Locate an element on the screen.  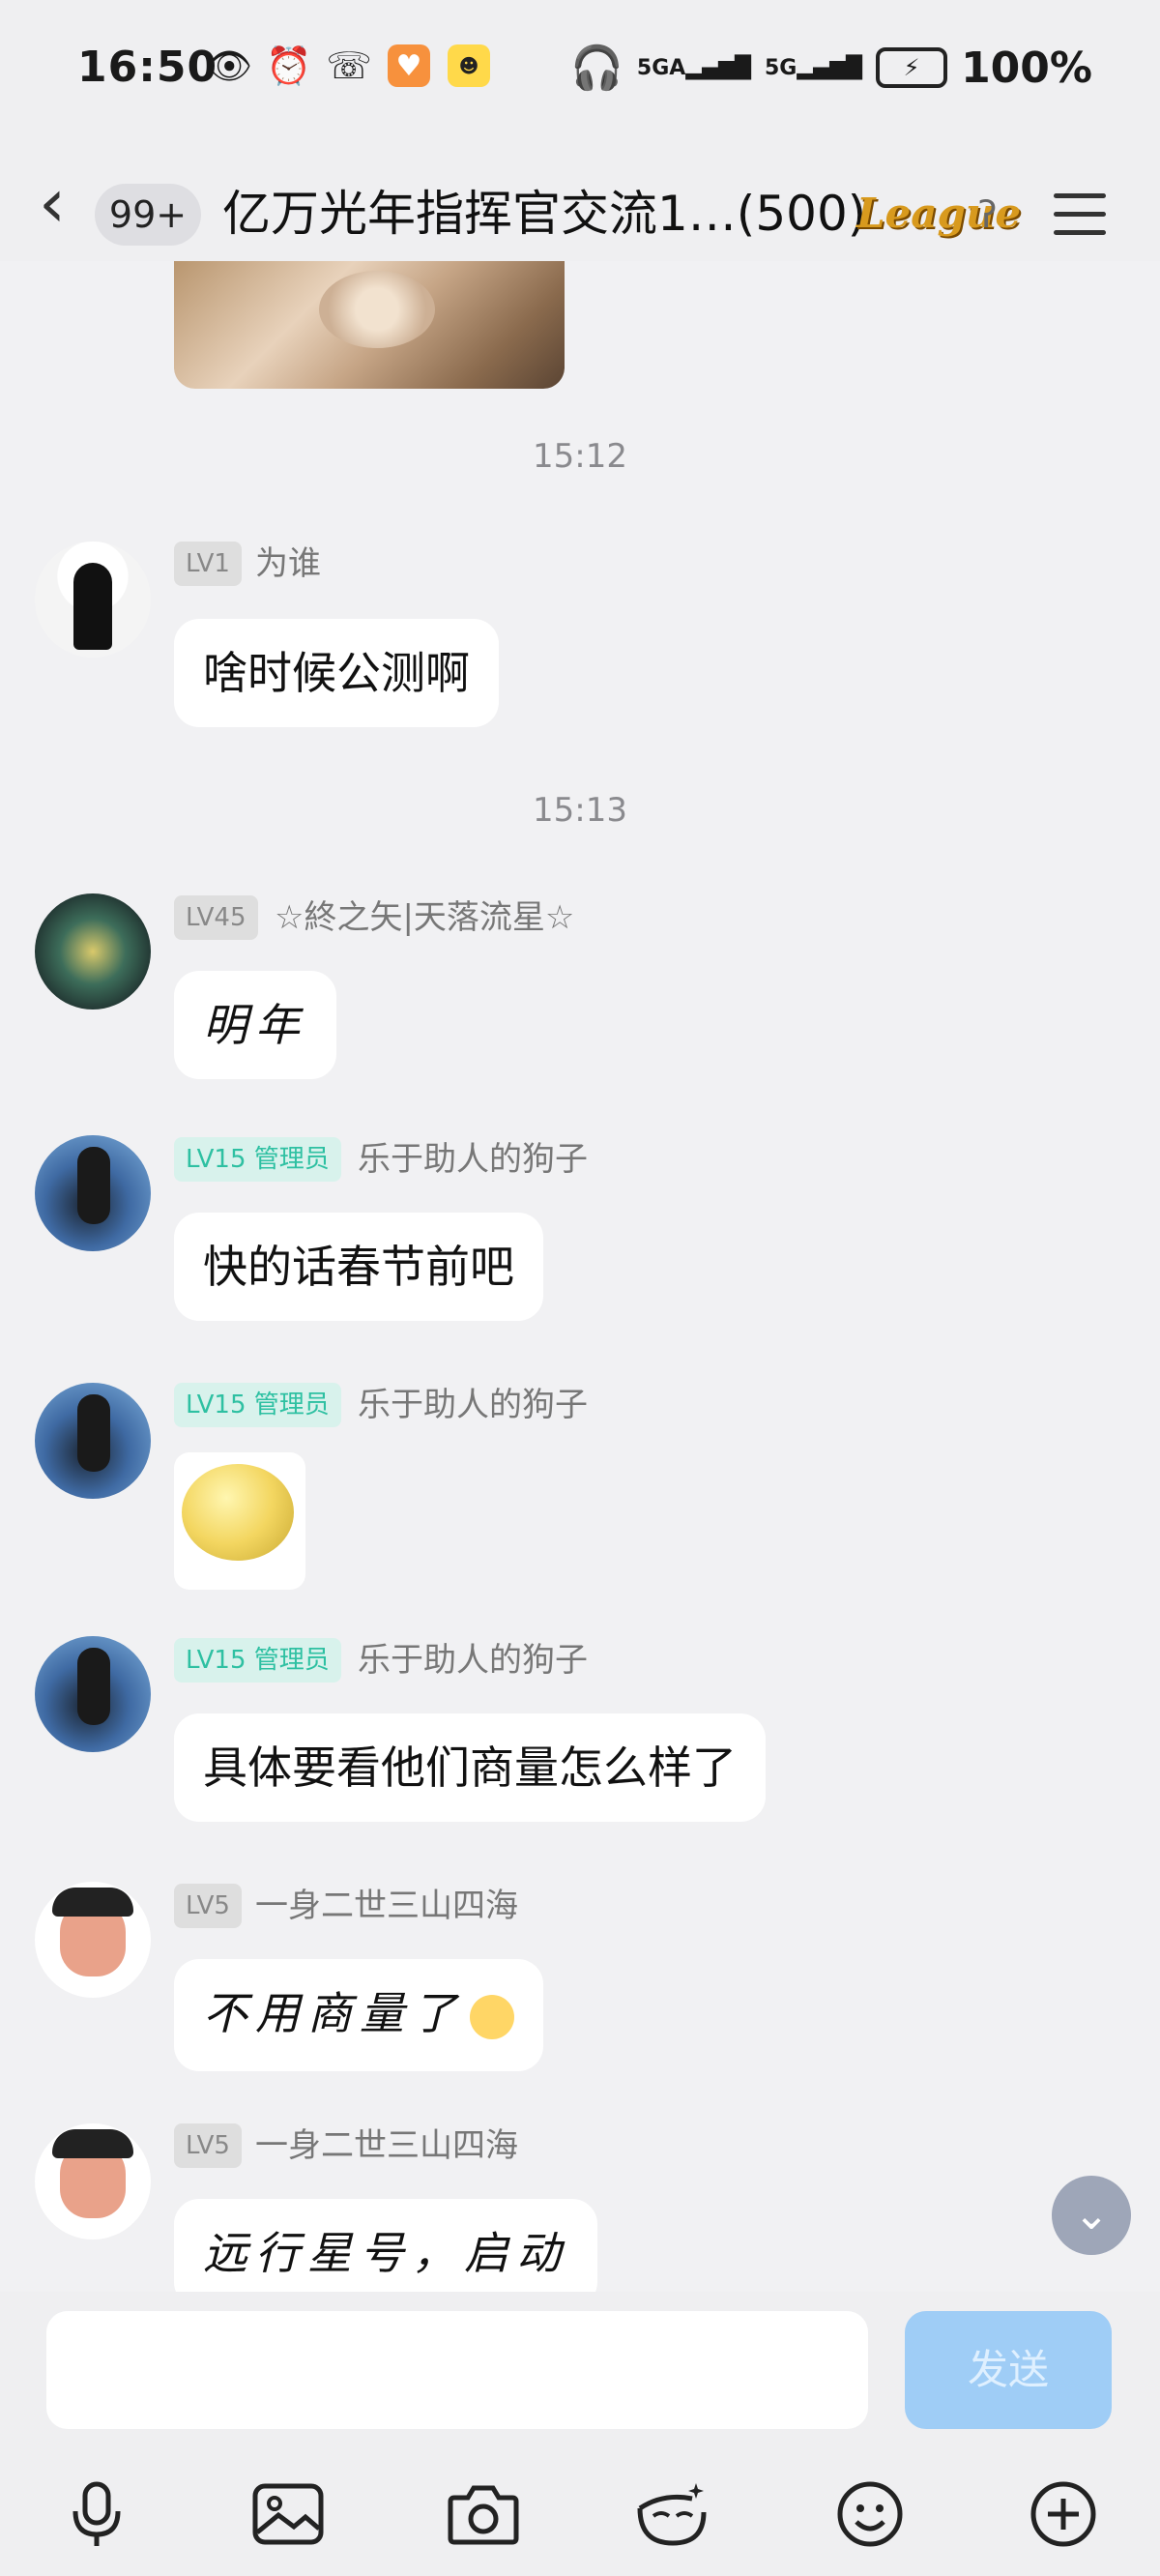
signal-5g-icon: 5G▂▄▆█ is located at coordinates (814, 67).